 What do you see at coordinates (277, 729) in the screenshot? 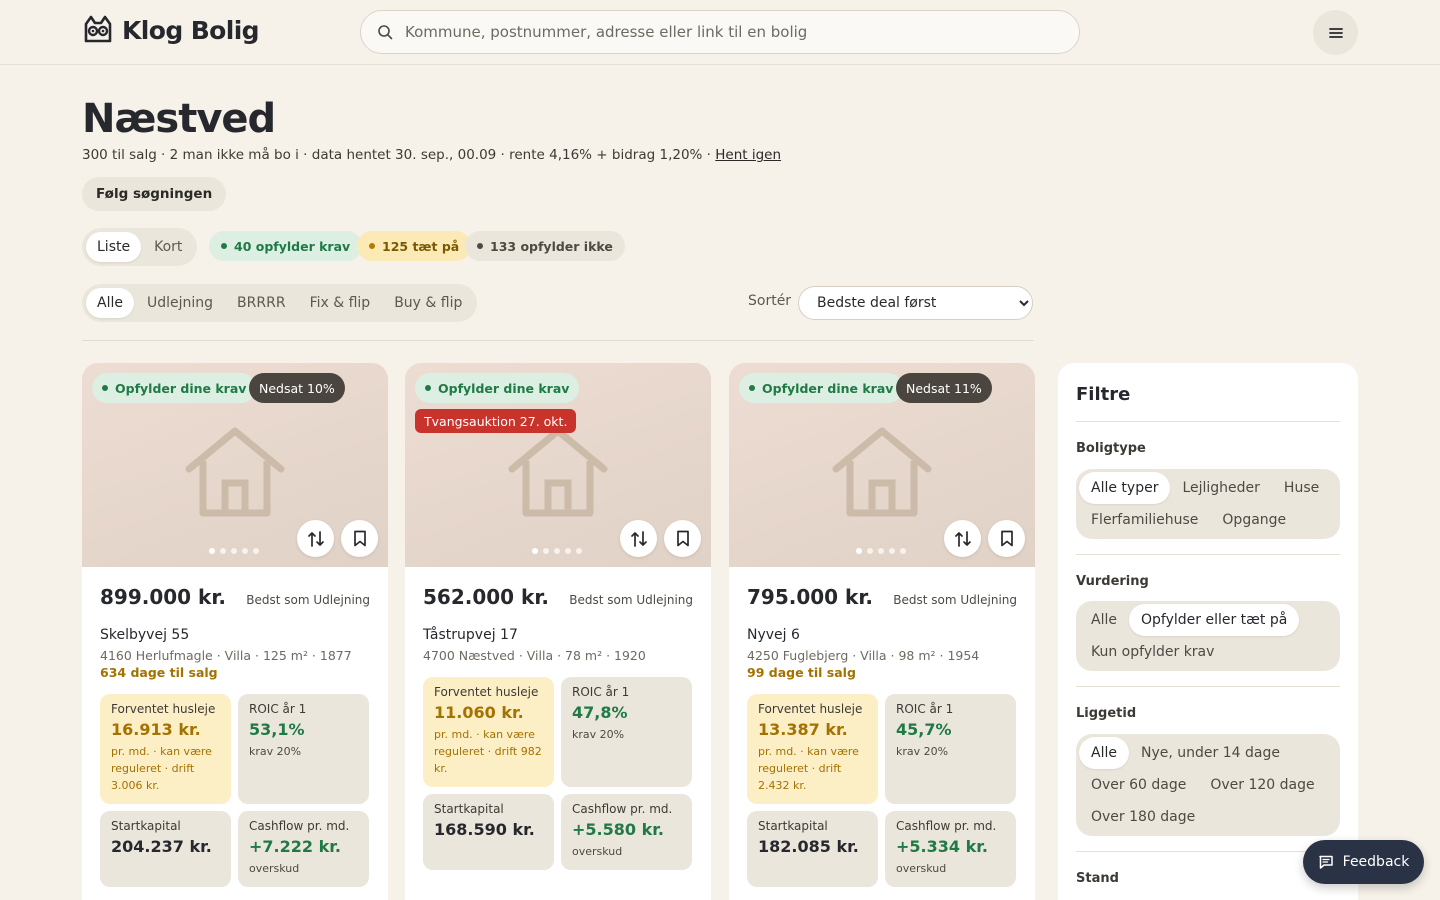
I see `tile-value: 53,1%` at bounding box center [277, 729].